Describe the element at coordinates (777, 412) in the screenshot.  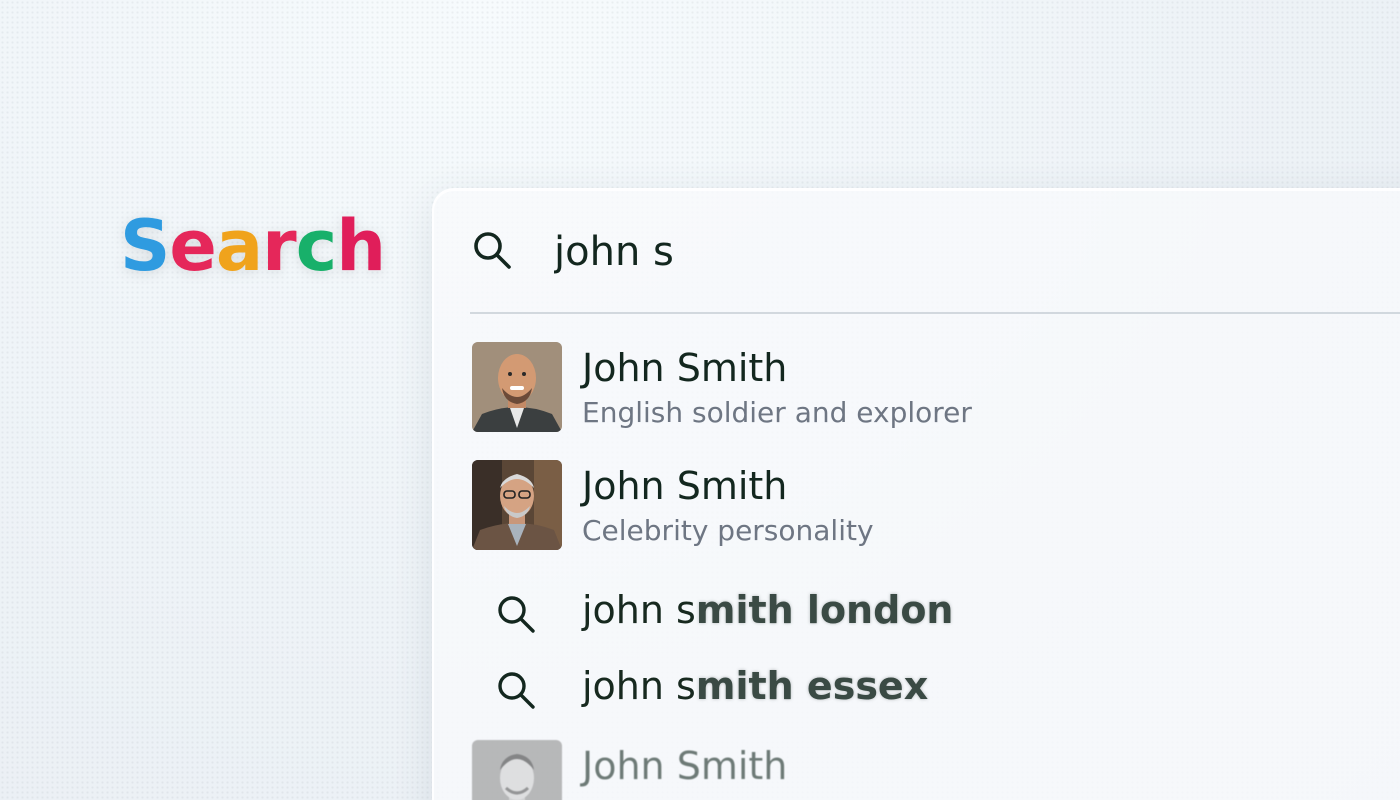
I see `suggestion-description: English soldier and explorer` at that location.